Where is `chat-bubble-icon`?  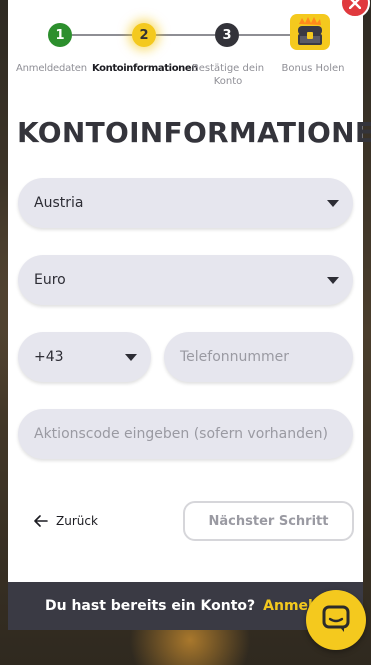 chat-bubble-icon is located at coordinates (336, 618).